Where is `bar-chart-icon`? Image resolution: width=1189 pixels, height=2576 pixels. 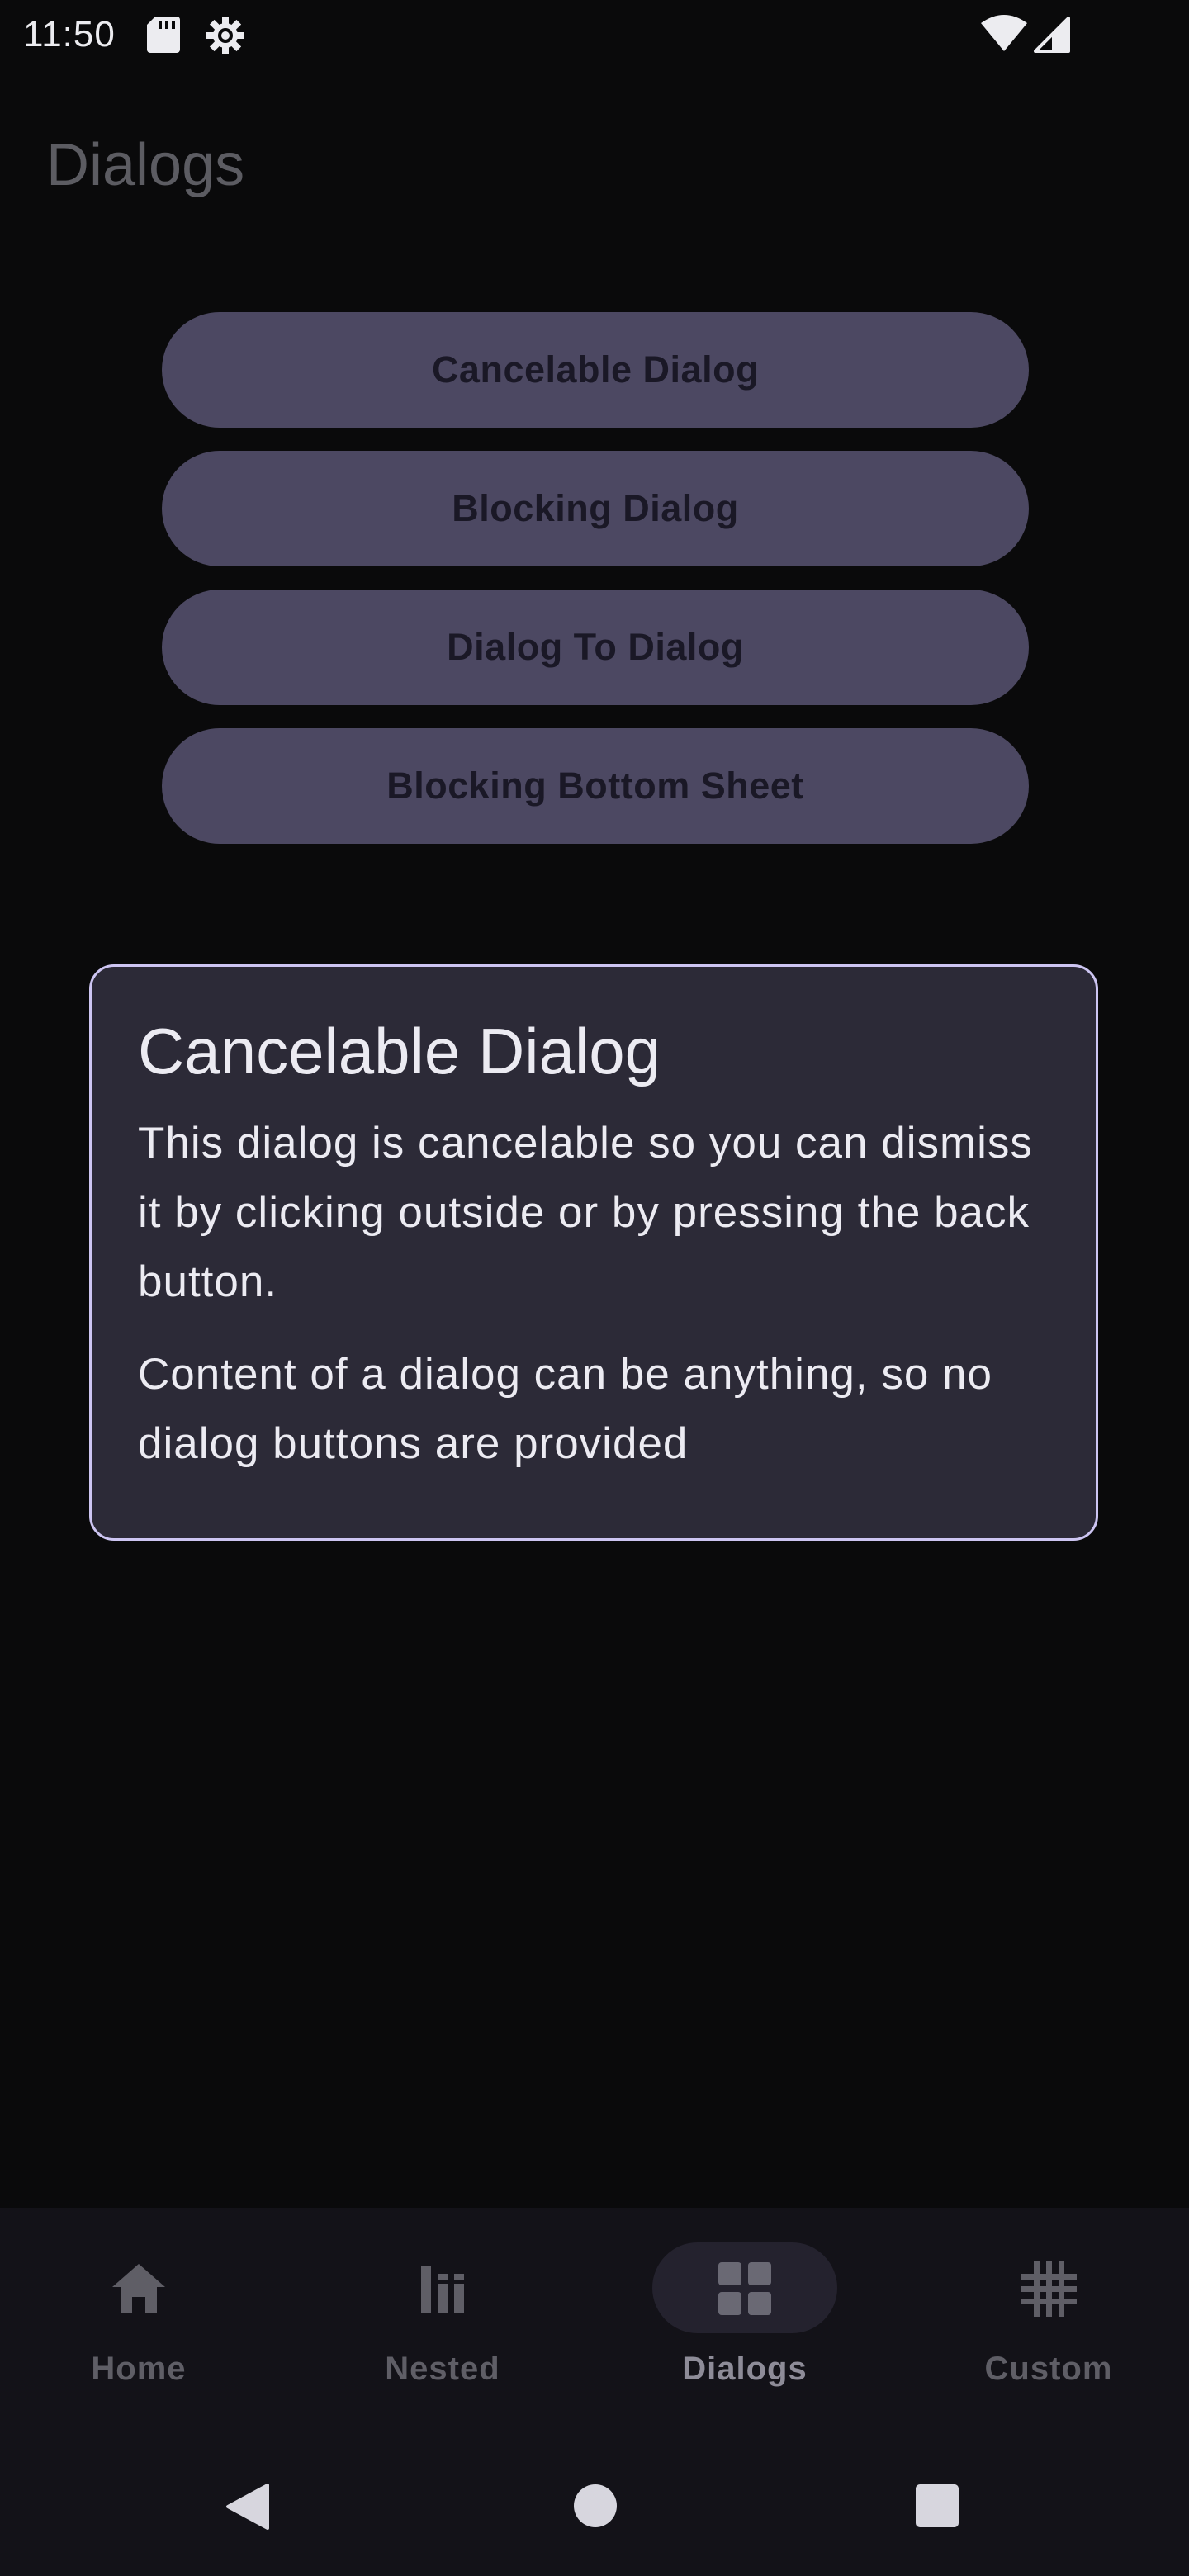
bar-chart-icon is located at coordinates (442, 2289).